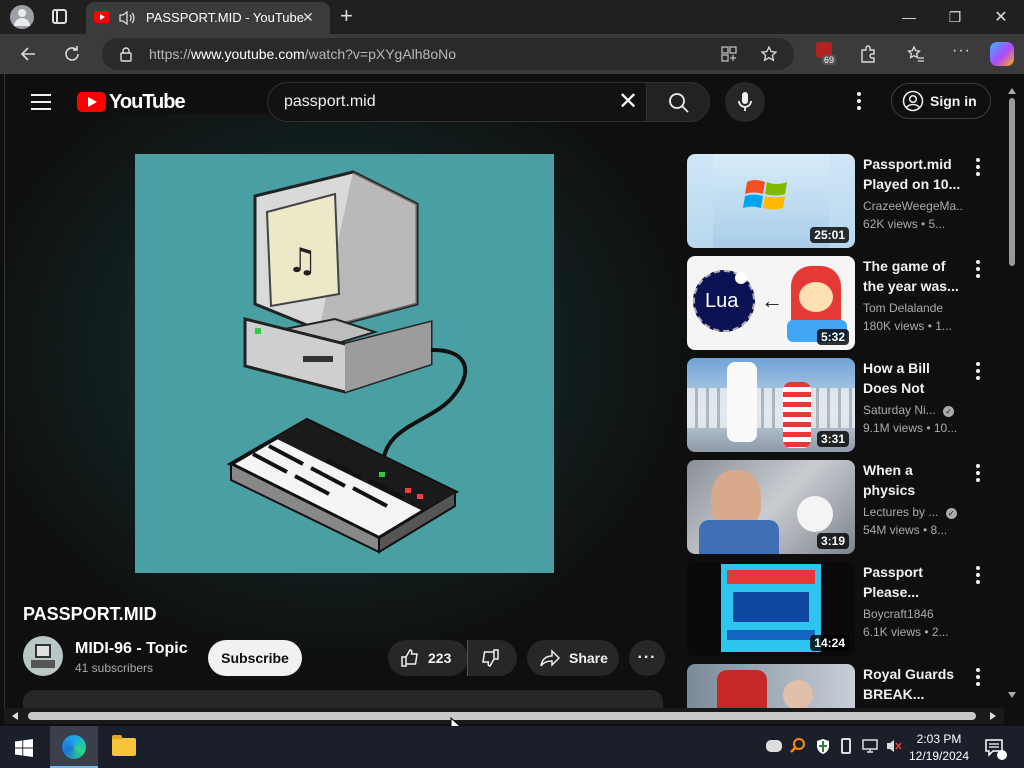  I want to click on youtube-logo: YouTube, so click(131, 102).